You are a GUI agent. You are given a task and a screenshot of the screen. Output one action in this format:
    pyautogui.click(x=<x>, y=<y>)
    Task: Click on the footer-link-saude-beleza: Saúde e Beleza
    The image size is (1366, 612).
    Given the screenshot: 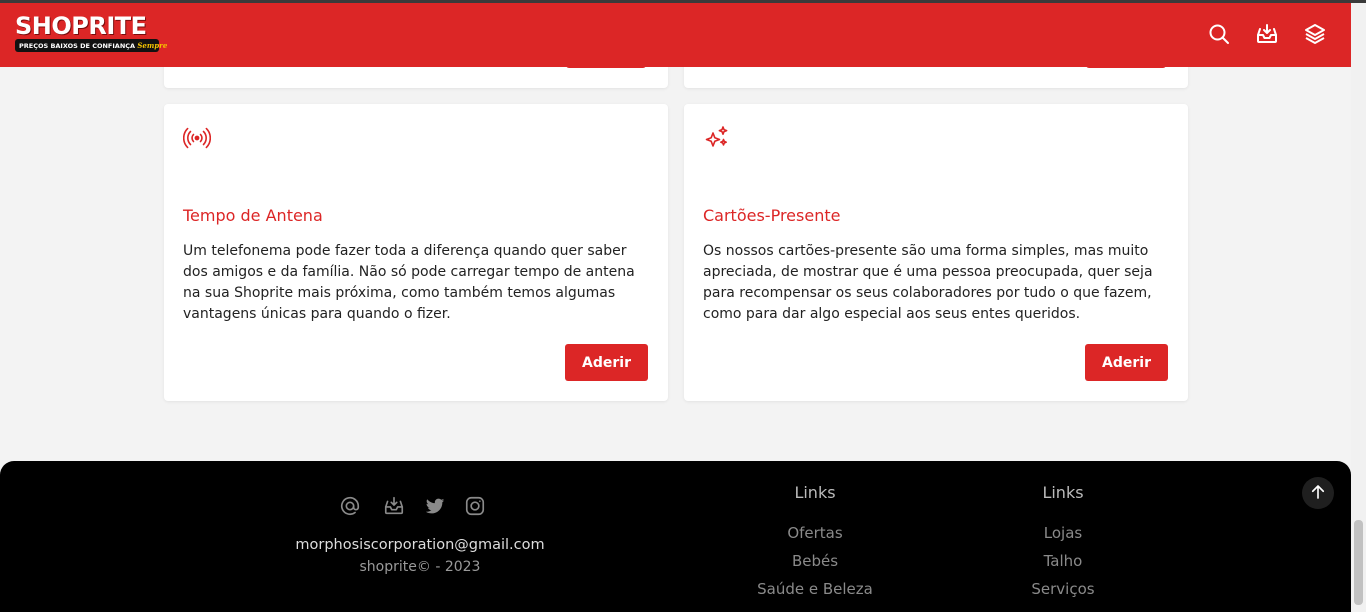 What is the action you would take?
    pyautogui.click(x=815, y=589)
    